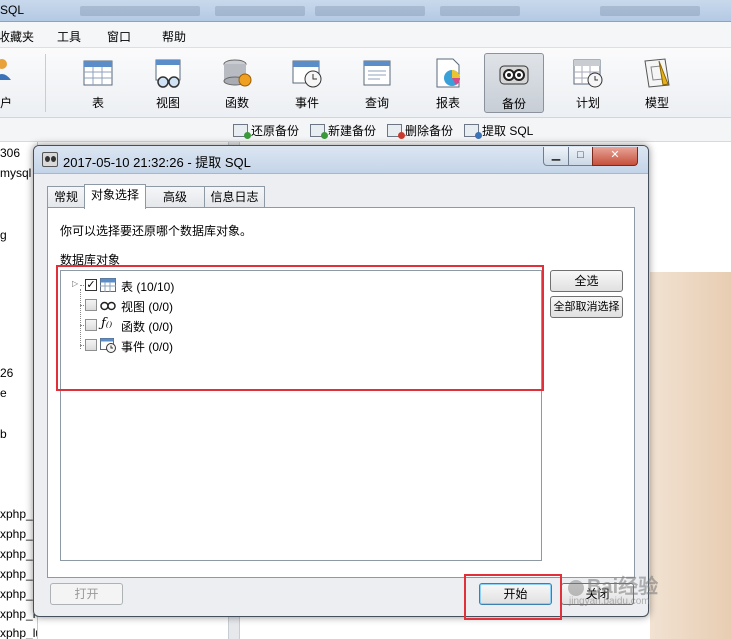  I want to click on query-icon, so click(377, 73).